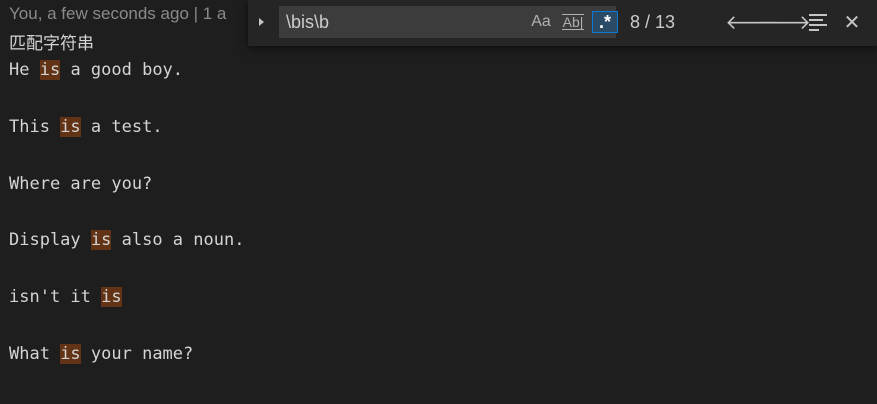 This screenshot has height=404, width=877. I want to click on close-find-button: ✕, so click(852, 22).